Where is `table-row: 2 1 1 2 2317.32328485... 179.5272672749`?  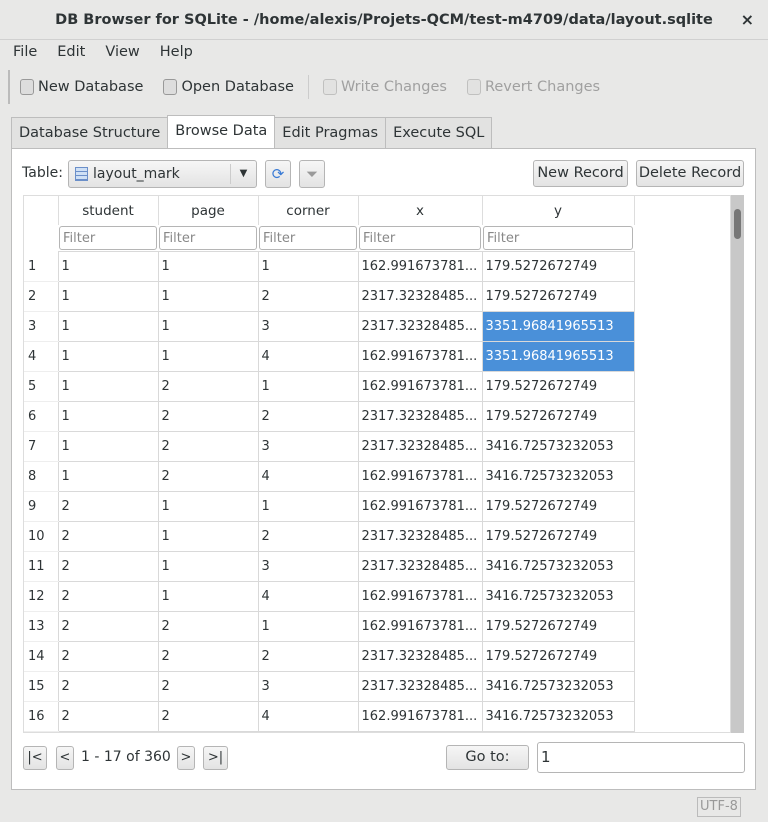 table-row: 2 1 1 2 2317.32328485... 179.5272672749 is located at coordinates (329, 296).